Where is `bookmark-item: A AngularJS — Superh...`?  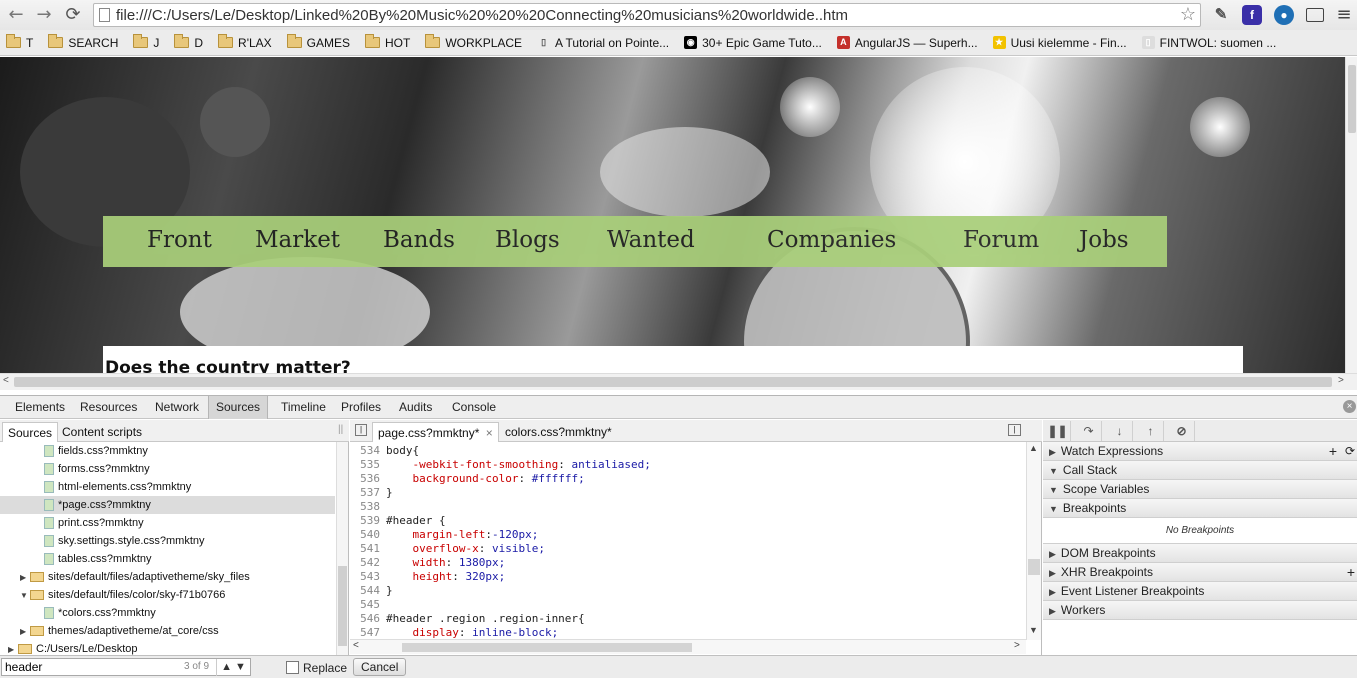 bookmark-item: A AngularJS — Superh... is located at coordinates (907, 43).